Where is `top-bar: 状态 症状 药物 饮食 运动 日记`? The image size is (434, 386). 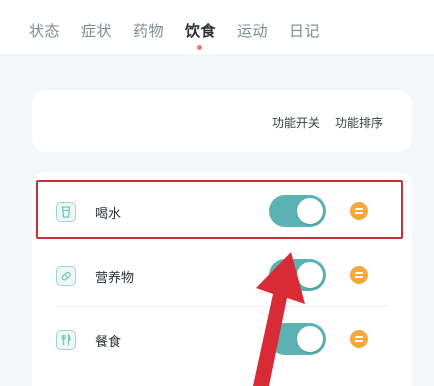 top-bar: 状态 症状 药物 饮食 运动 日记 is located at coordinates (217, 27).